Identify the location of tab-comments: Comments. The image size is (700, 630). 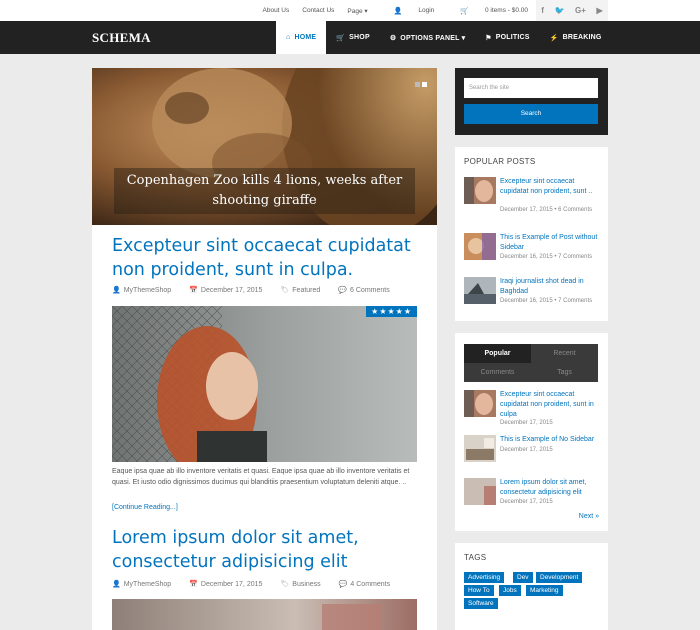
(497, 372).